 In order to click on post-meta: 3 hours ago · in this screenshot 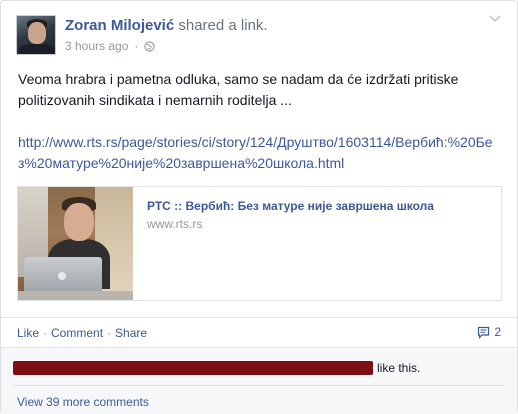, I will do `click(110, 46)`.